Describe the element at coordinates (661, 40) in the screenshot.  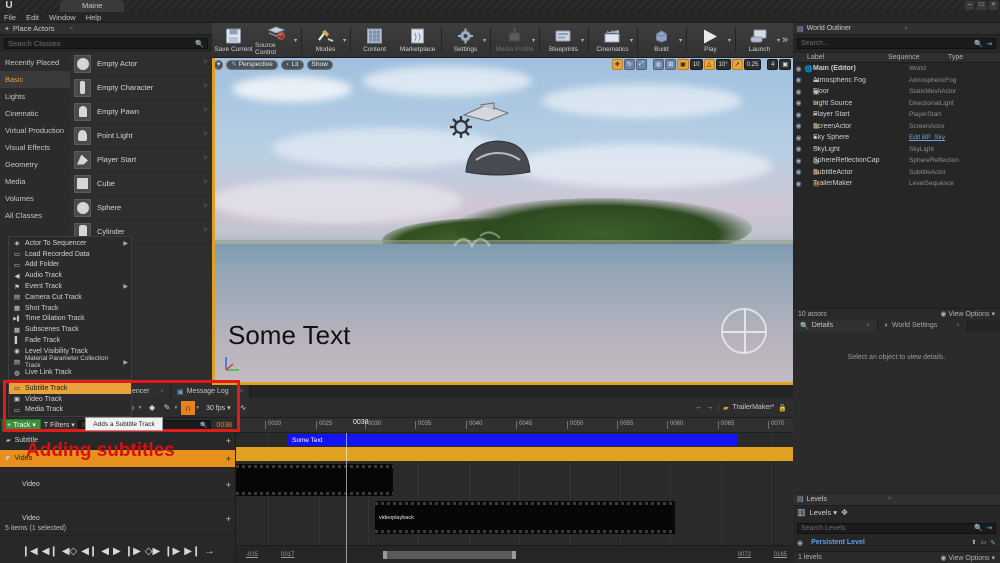
I see `toolbar-build: Build` at that location.